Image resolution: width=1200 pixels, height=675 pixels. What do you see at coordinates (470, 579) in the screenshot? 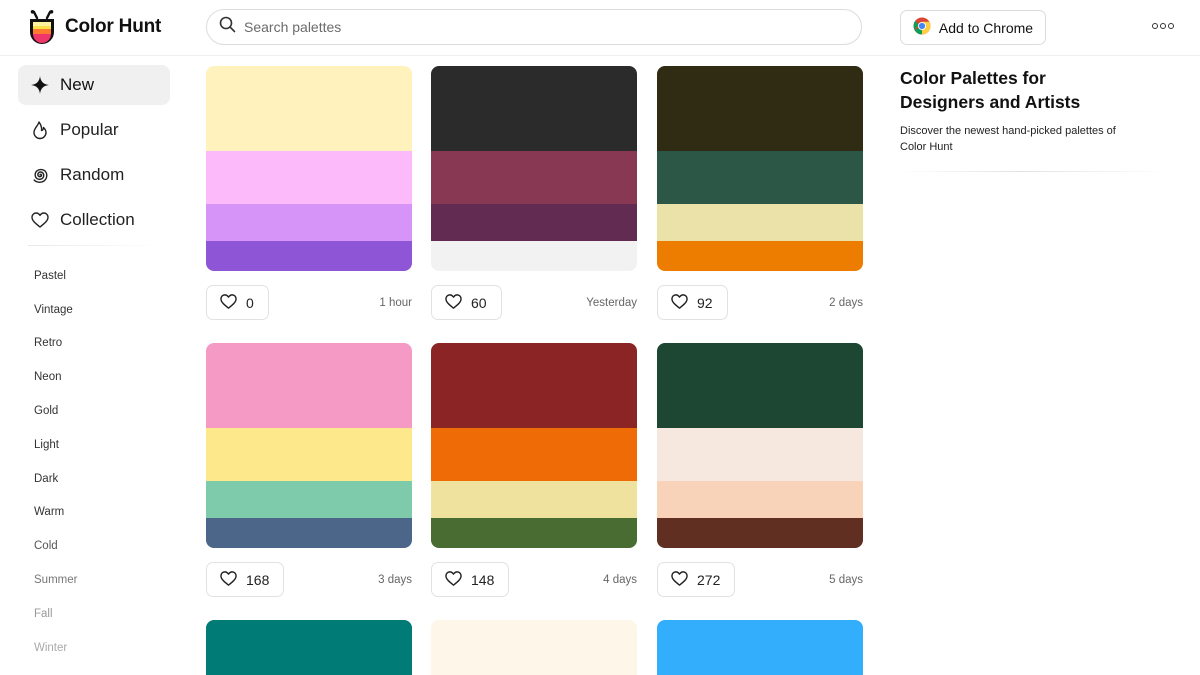
I see `like-button: 148` at bounding box center [470, 579].